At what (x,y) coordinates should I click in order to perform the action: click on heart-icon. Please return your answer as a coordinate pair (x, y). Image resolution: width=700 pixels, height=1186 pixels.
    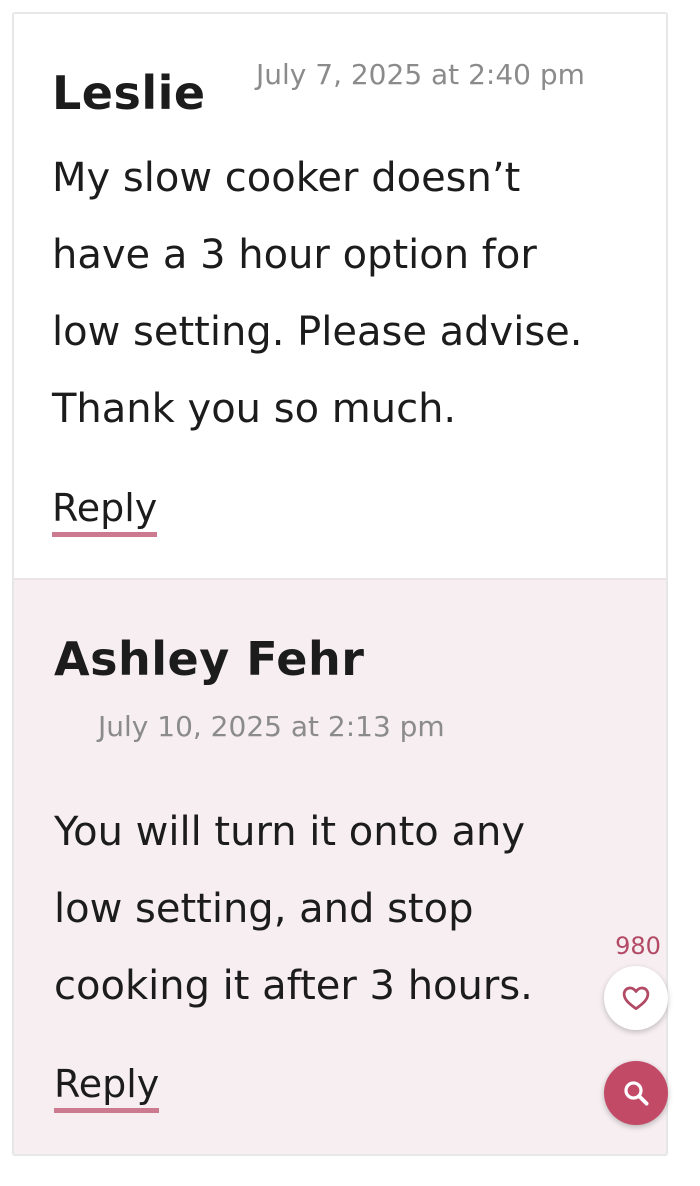
    Looking at the image, I should click on (636, 998).